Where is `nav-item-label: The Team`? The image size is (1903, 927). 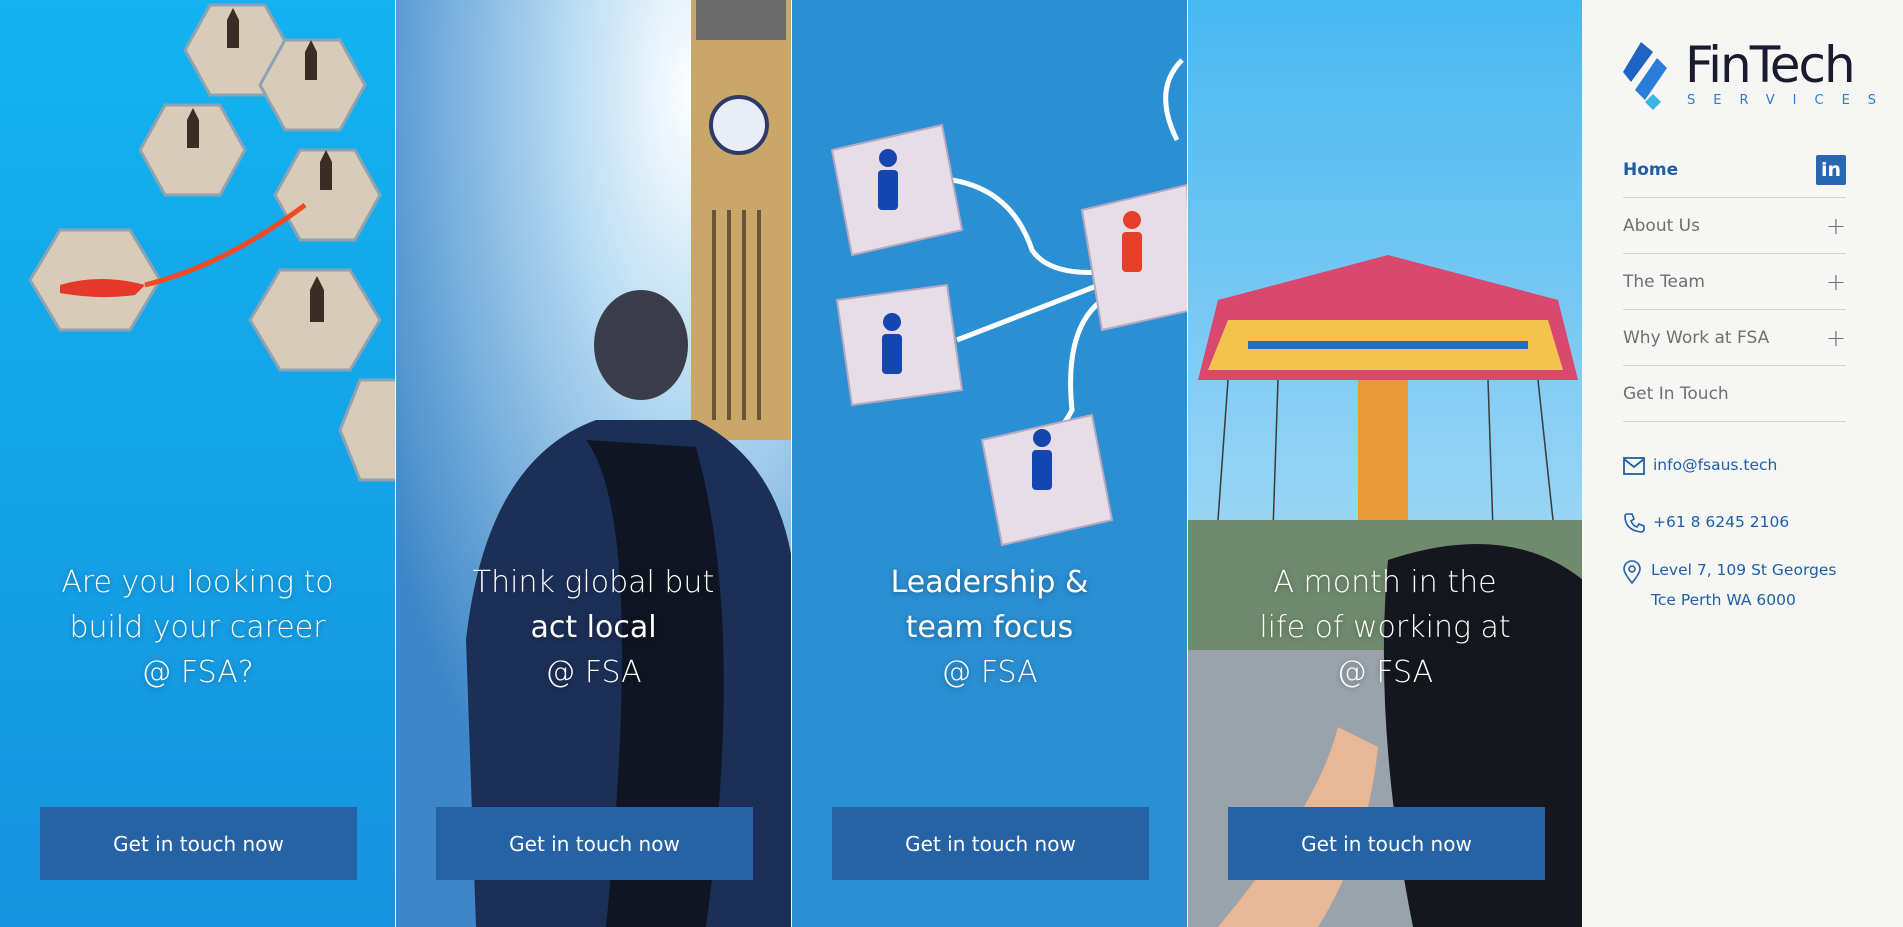
nav-item-label: The Team is located at coordinates (1664, 281).